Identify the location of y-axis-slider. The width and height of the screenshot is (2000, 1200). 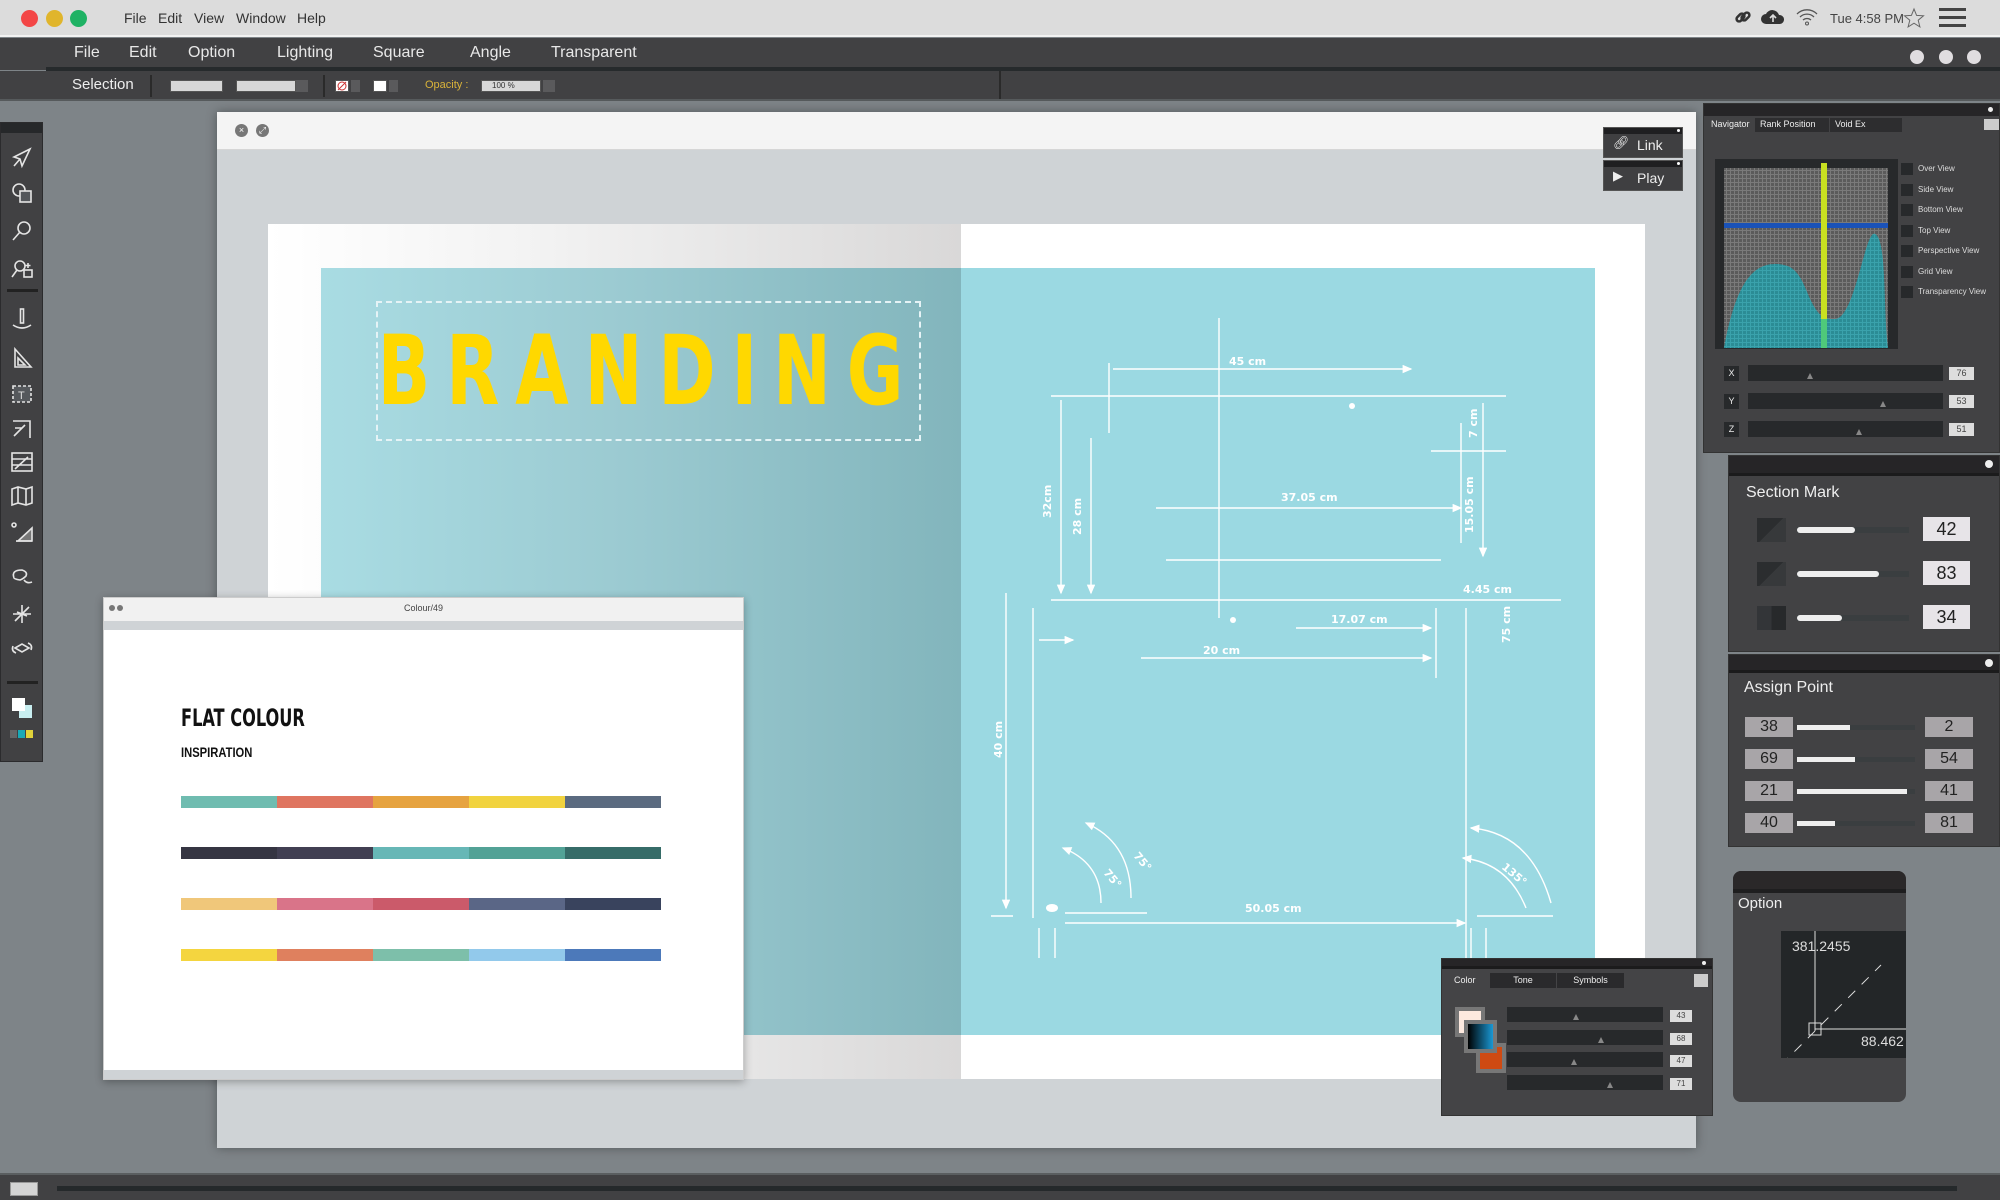
(1845, 401).